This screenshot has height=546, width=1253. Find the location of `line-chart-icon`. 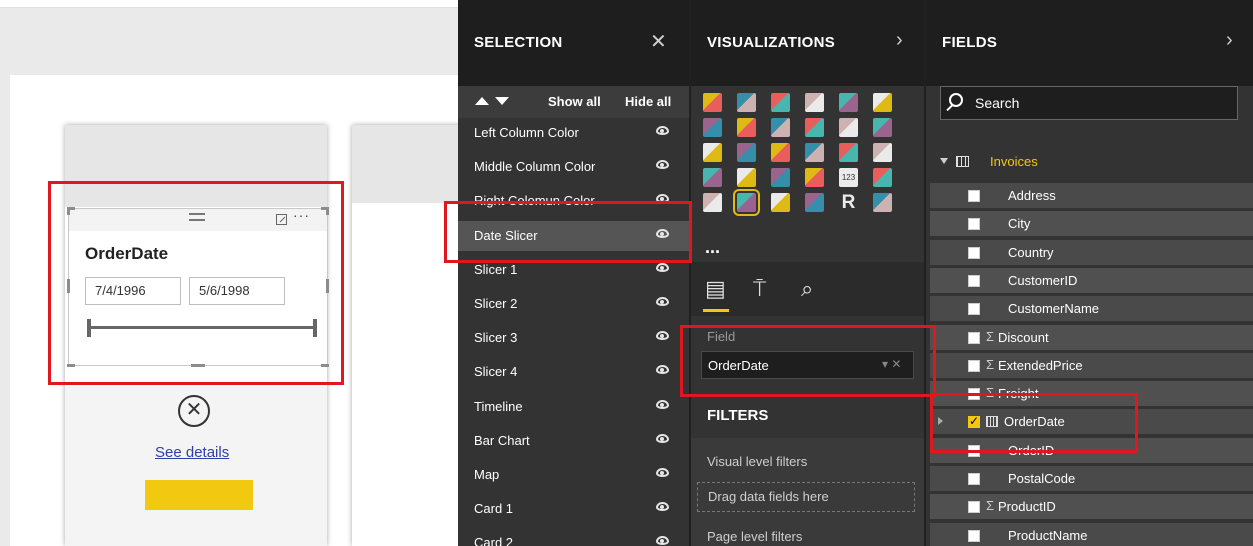

line-chart-icon is located at coordinates (712, 127).